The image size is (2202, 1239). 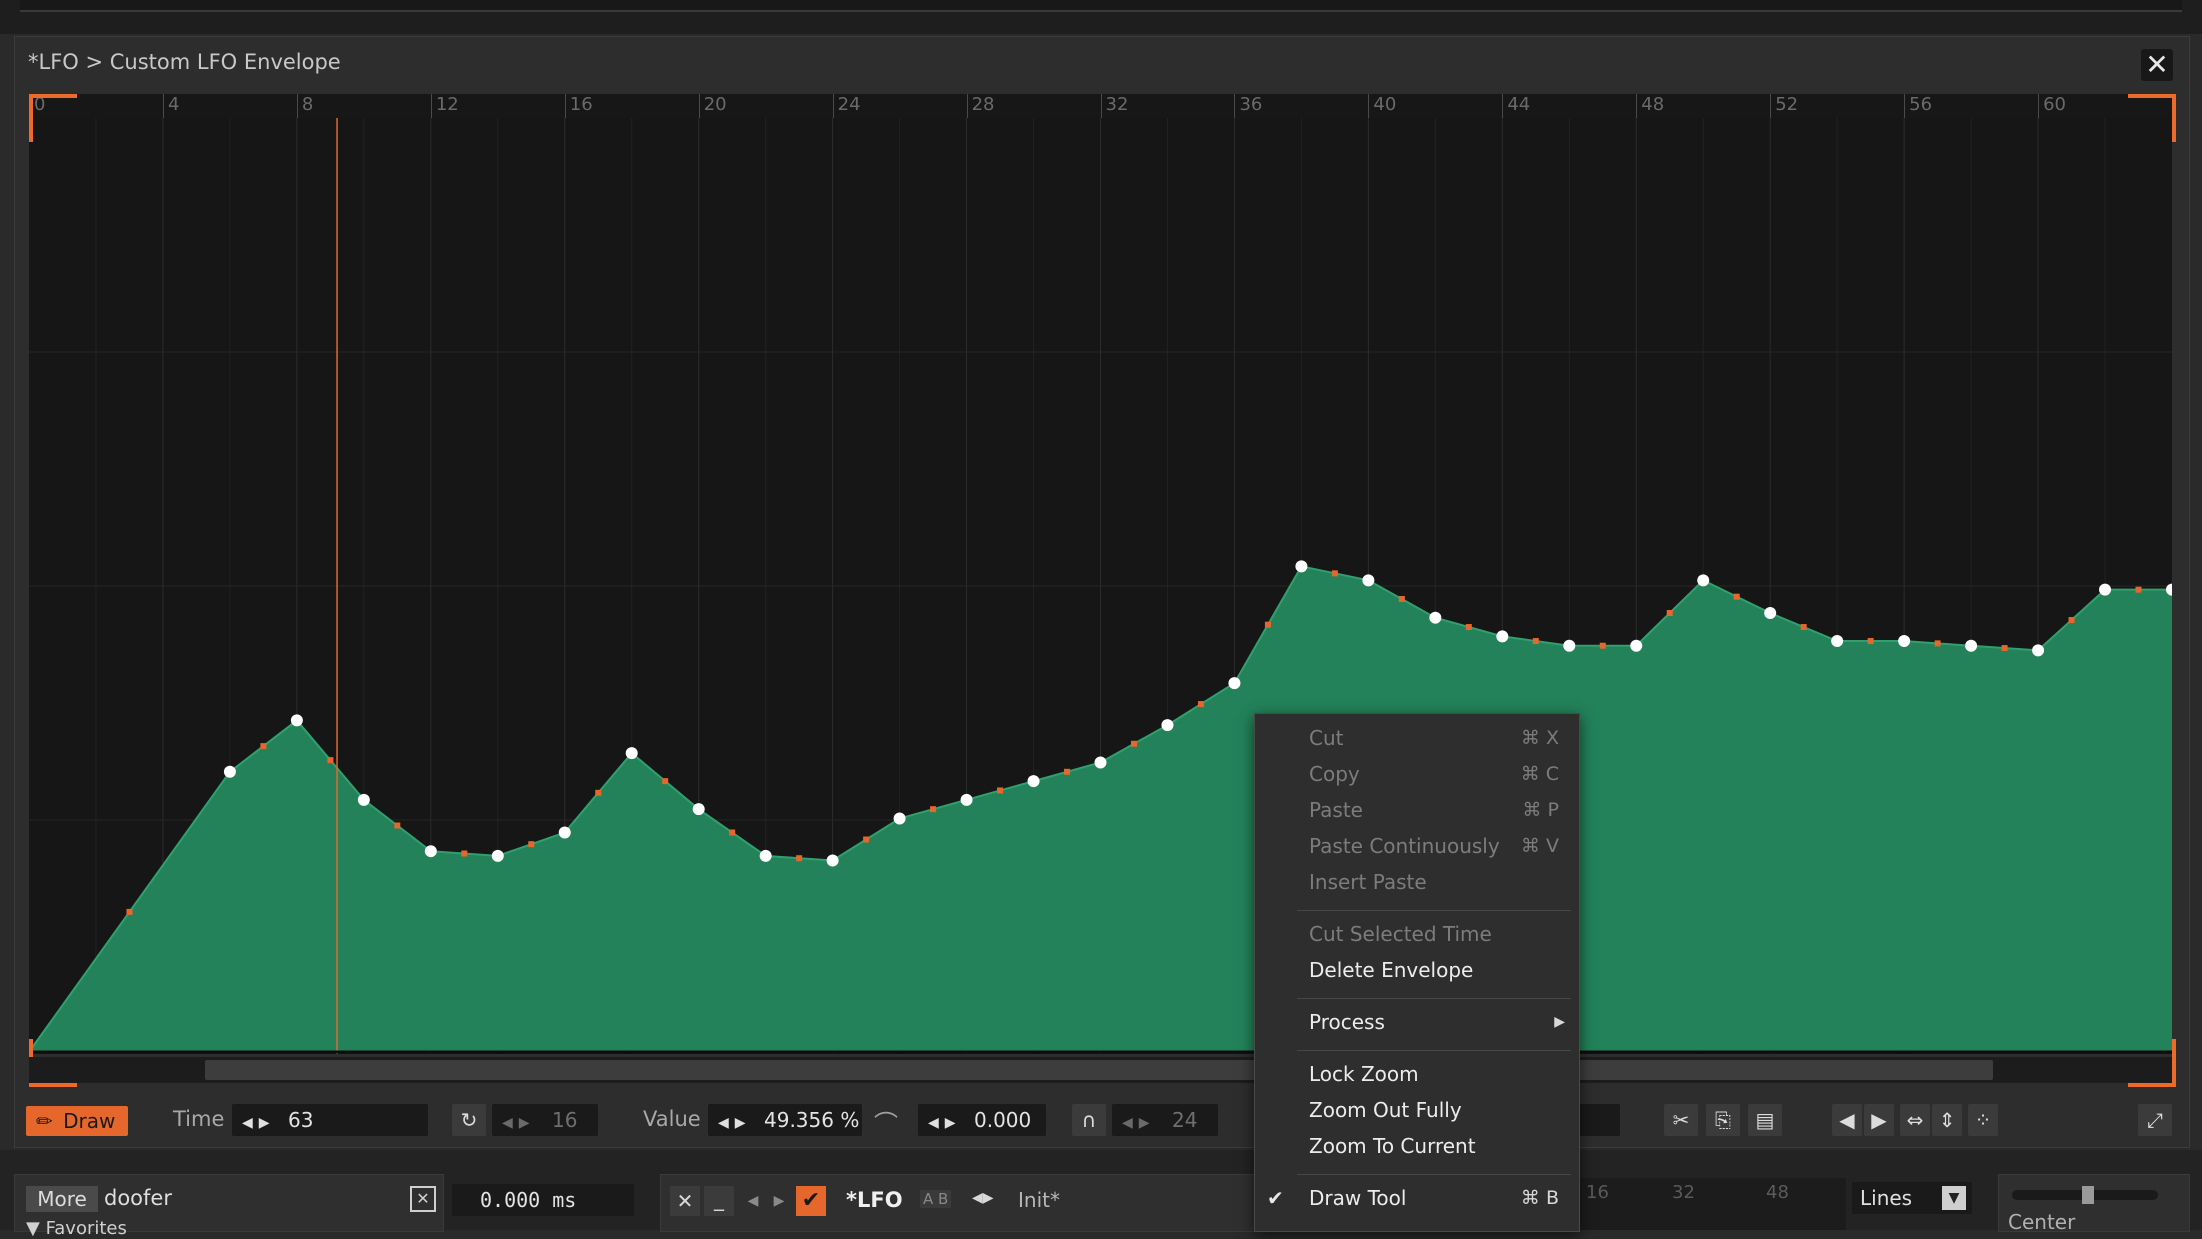 I want to click on collapse-icon: _, so click(x=719, y=1201).